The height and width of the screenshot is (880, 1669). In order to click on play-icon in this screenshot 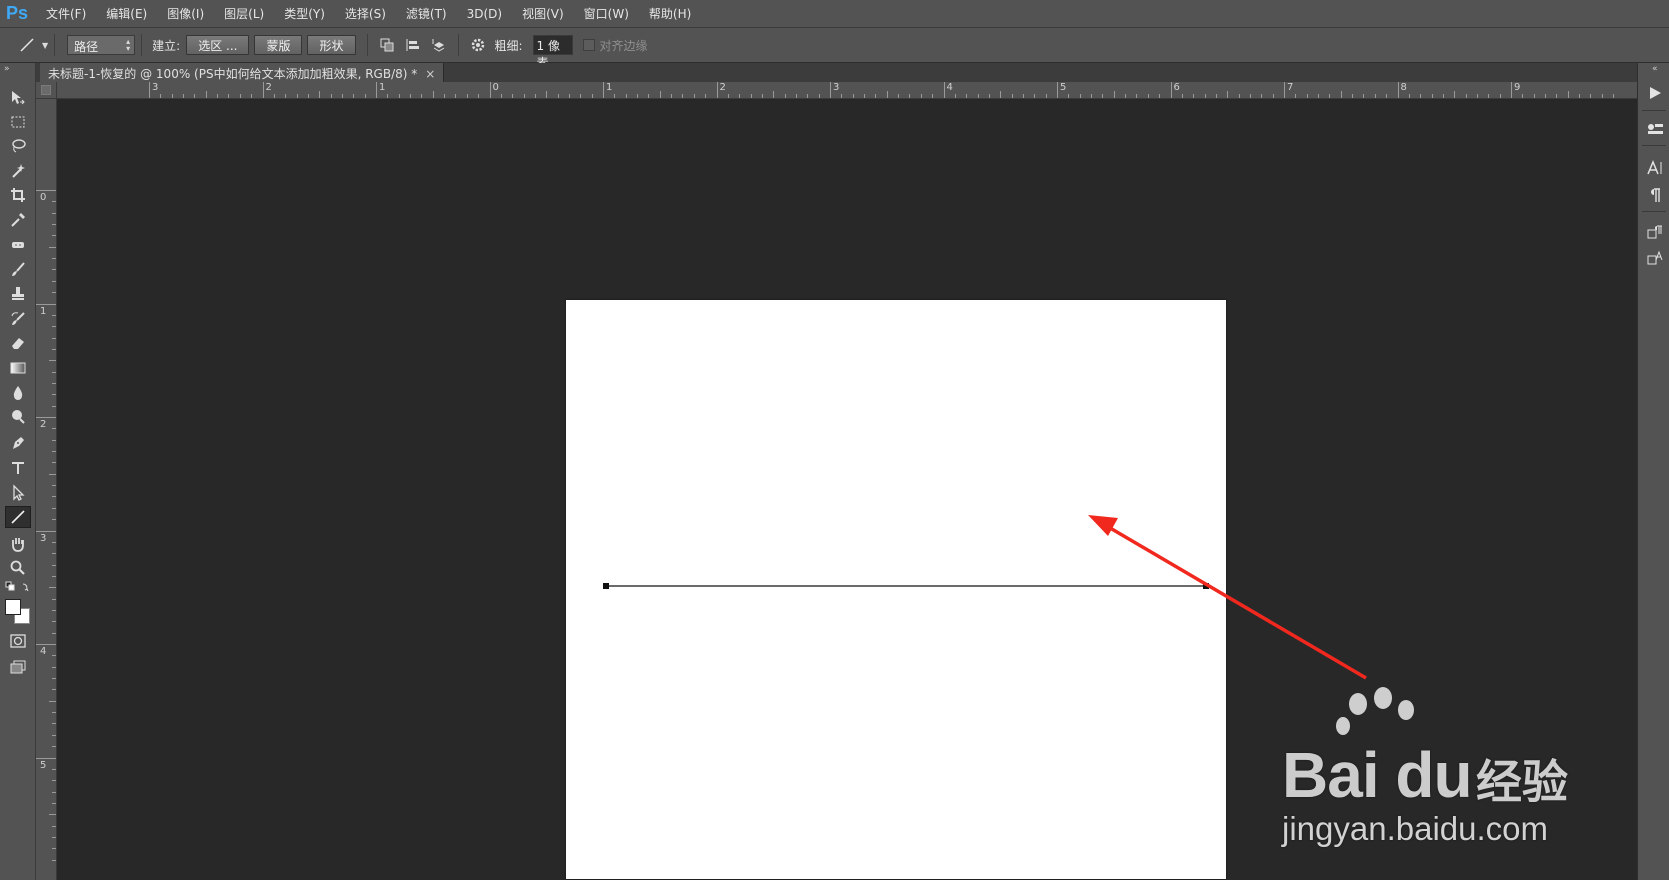, I will do `click(1655, 93)`.